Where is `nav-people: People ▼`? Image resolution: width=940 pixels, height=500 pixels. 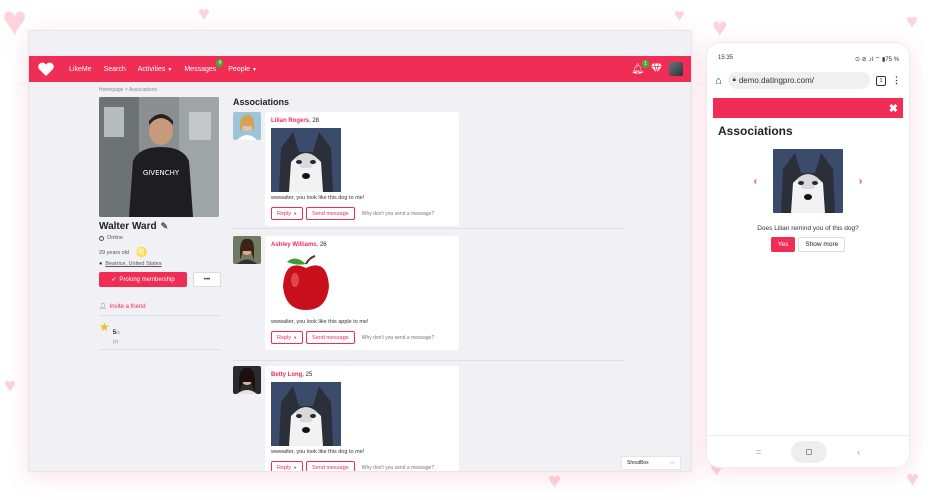 nav-people: People ▼ is located at coordinates (242, 69).